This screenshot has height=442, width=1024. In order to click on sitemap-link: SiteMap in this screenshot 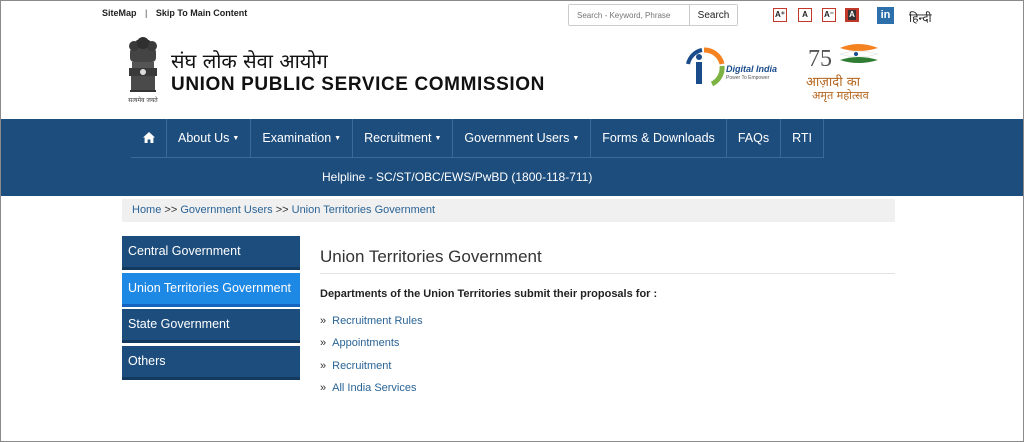, I will do `click(119, 13)`.